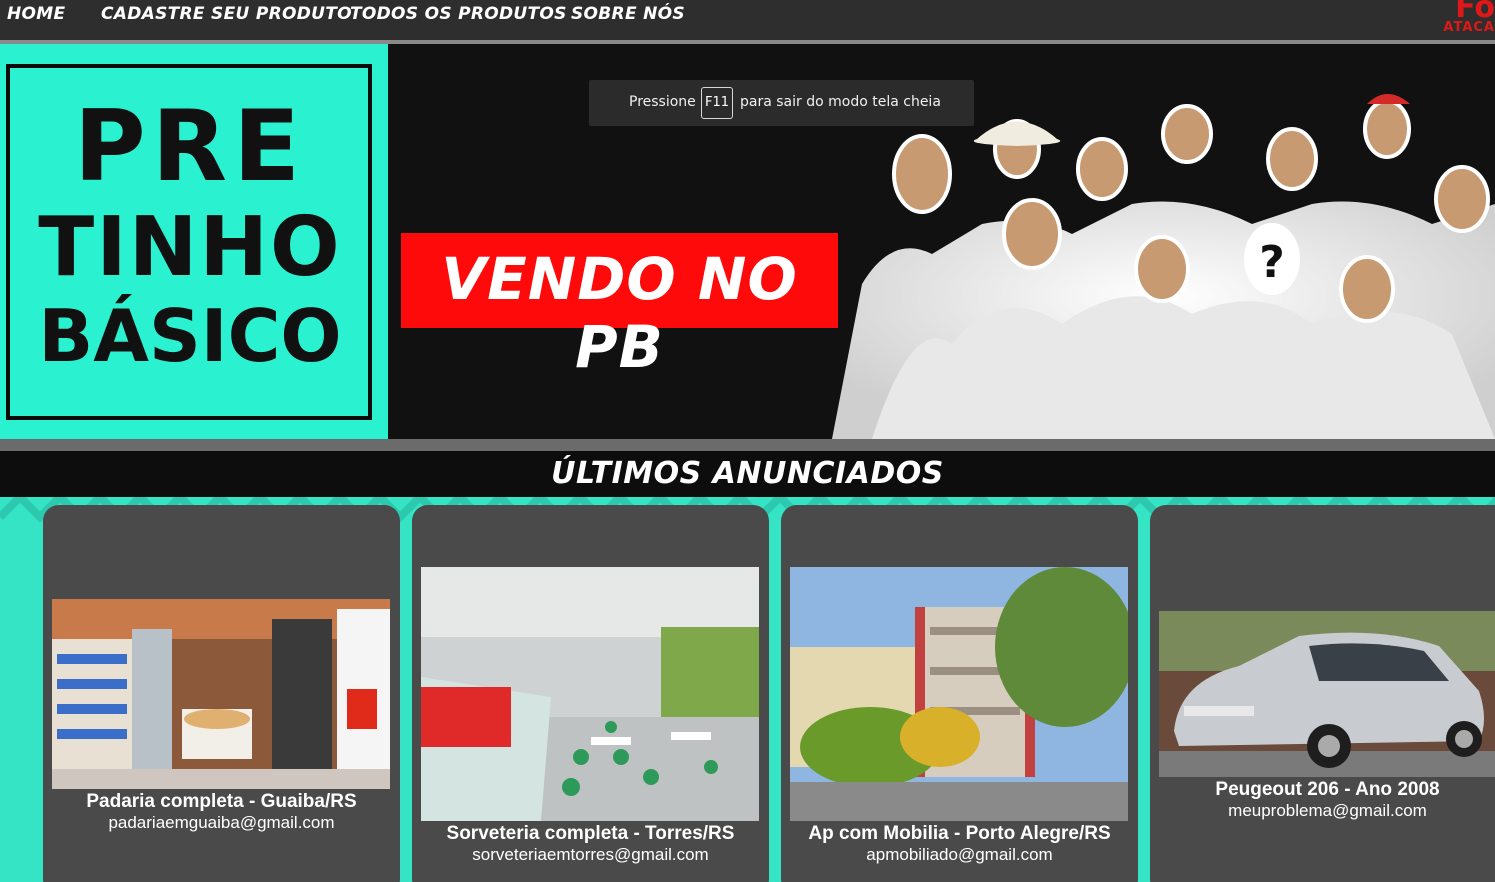 This screenshot has height=882, width=1495. What do you see at coordinates (1327, 810) in the screenshot?
I see `listing-email: meuproblema@gmail.com` at bounding box center [1327, 810].